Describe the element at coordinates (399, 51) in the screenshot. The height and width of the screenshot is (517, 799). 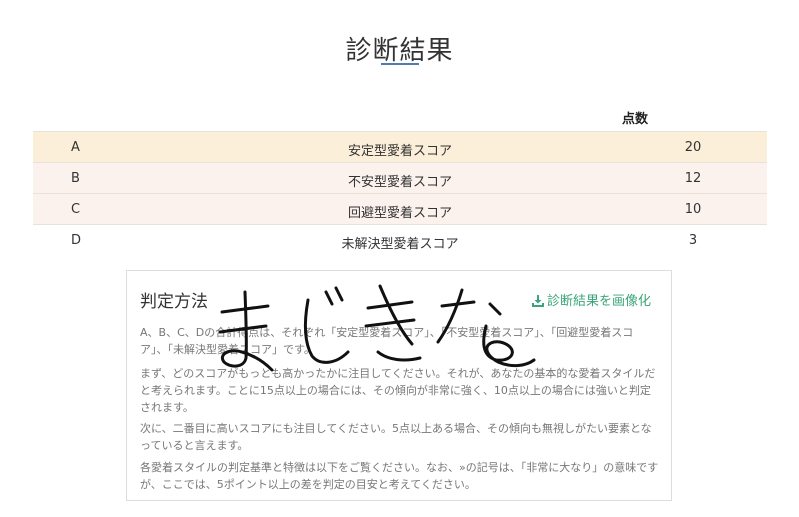
I see `page-title: 診断結果` at that location.